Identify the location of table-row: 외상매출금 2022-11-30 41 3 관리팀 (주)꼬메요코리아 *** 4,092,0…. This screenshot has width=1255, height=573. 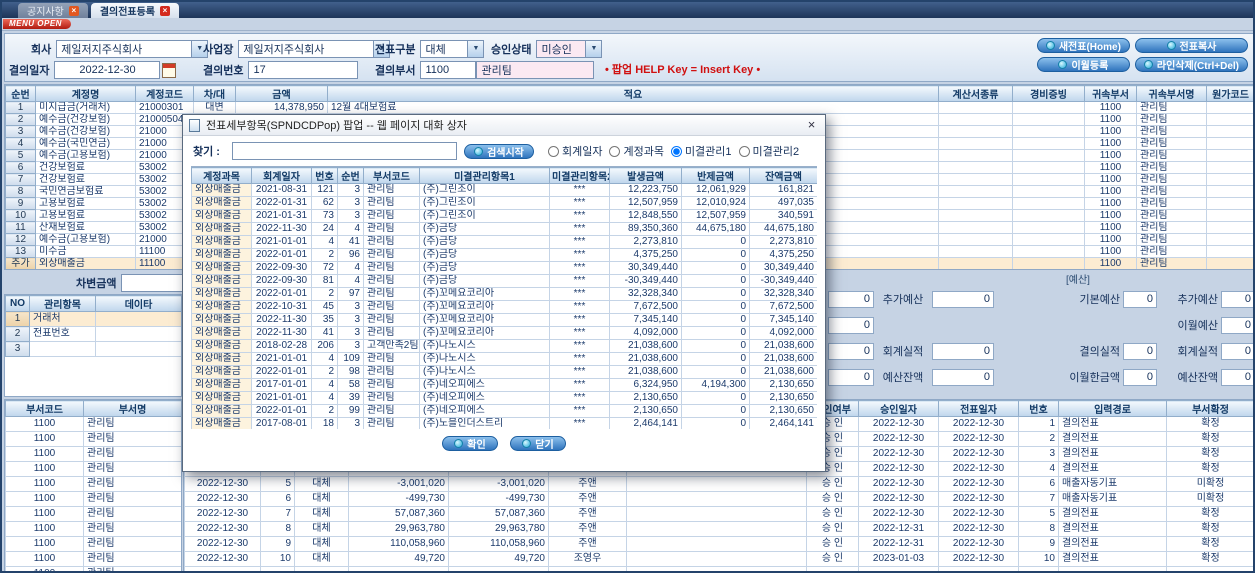
(504, 333).